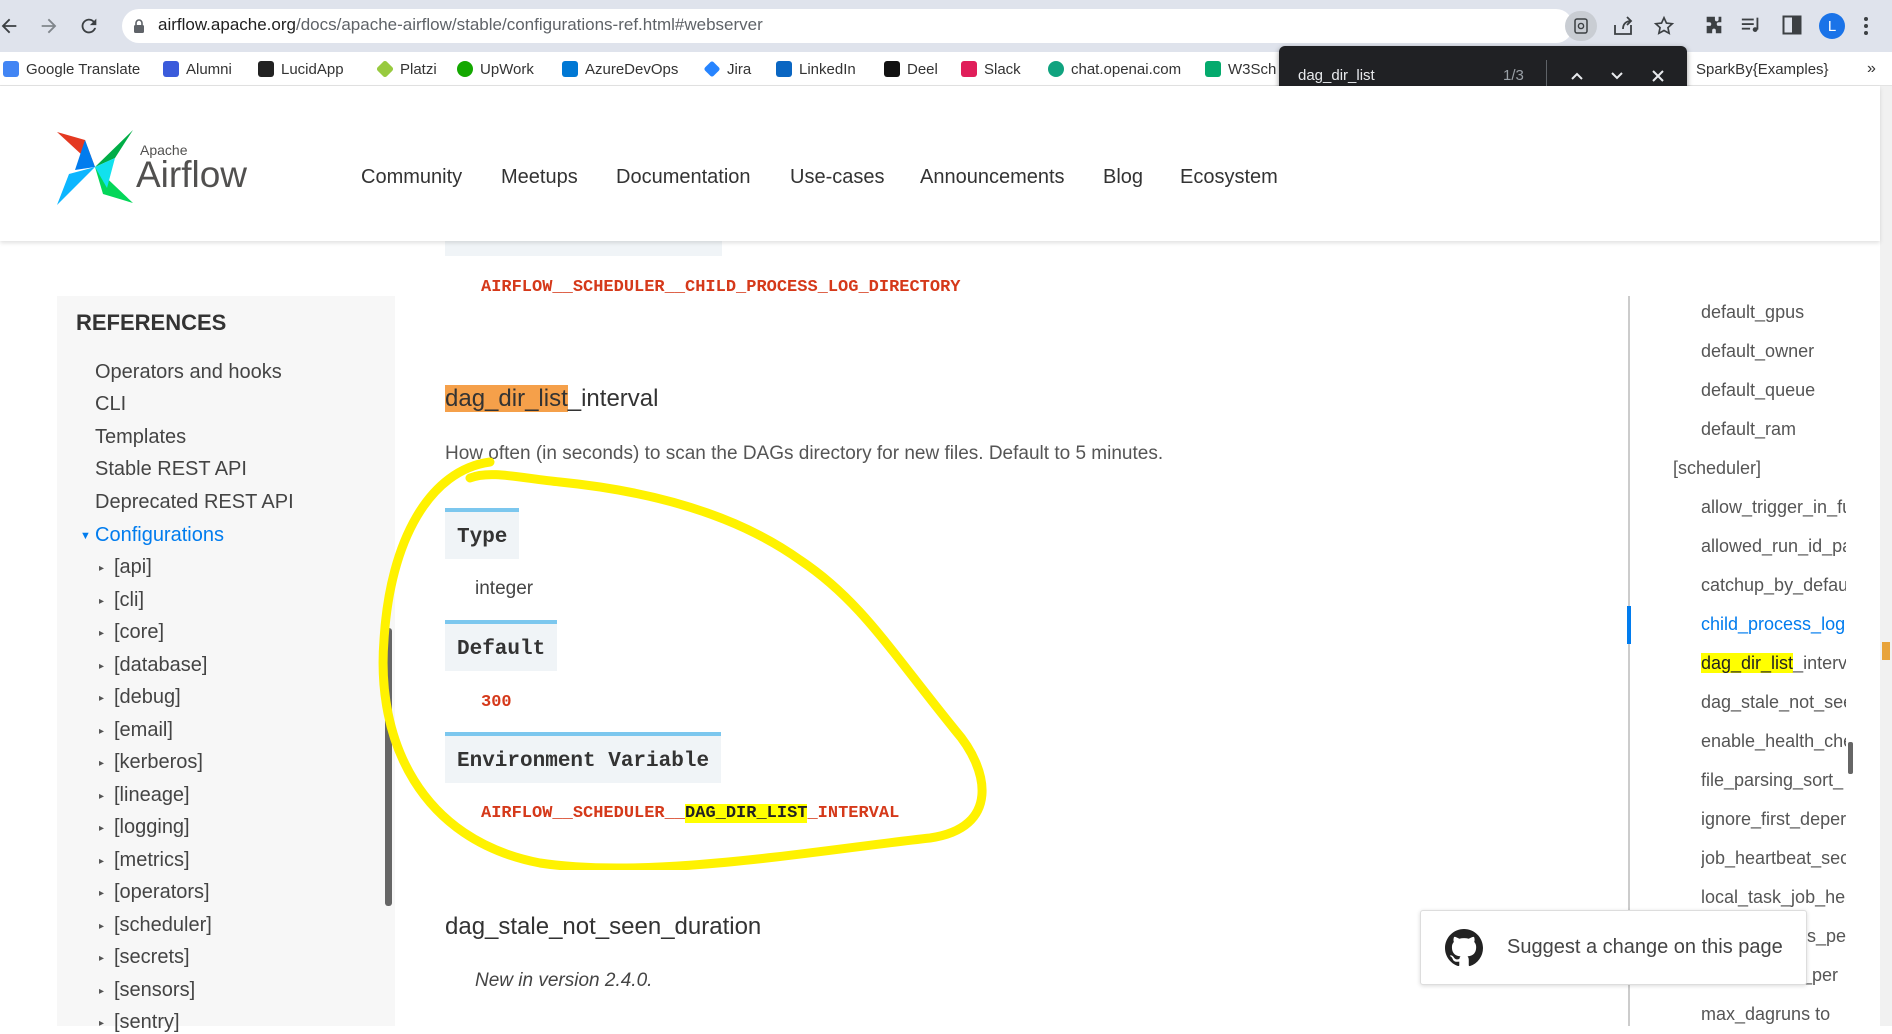 This screenshot has width=1892, height=1034. What do you see at coordinates (1664, 26) in the screenshot?
I see `star-icon` at bounding box center [1664, 26].